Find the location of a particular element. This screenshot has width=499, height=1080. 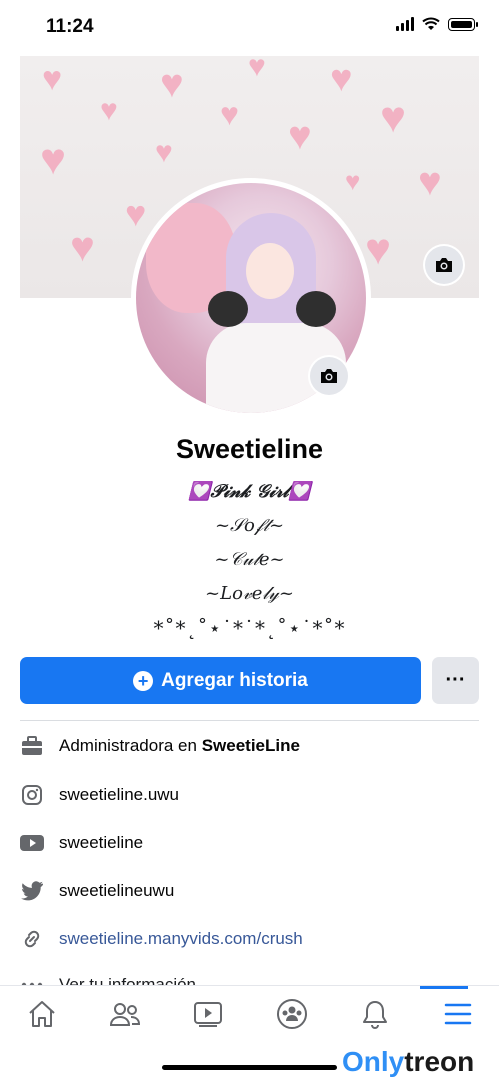

work-prefix: Administradora en is located at coordinates (130, 745).